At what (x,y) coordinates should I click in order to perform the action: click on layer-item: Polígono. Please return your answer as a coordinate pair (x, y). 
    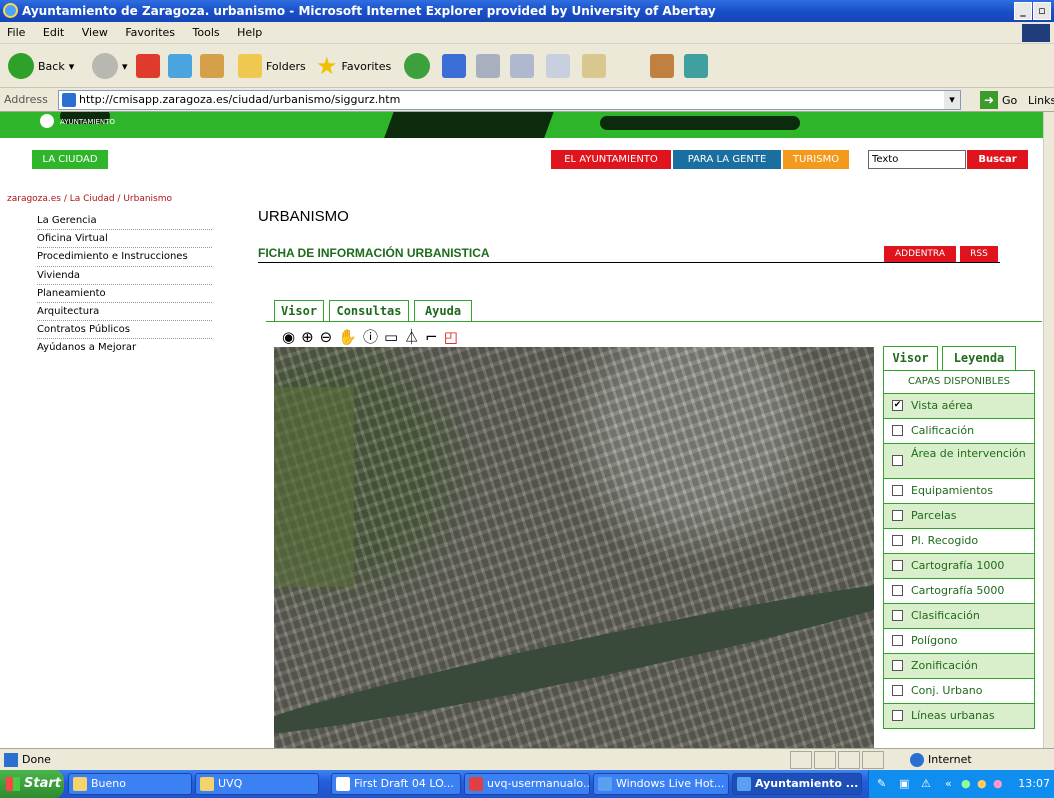
    Looking at the image, I should click on (959, 641).